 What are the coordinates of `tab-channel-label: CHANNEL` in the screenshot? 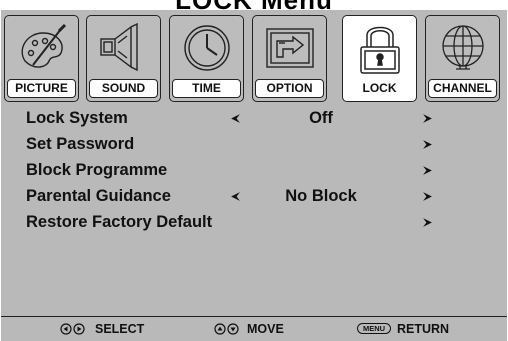 It's located at (462, 88).